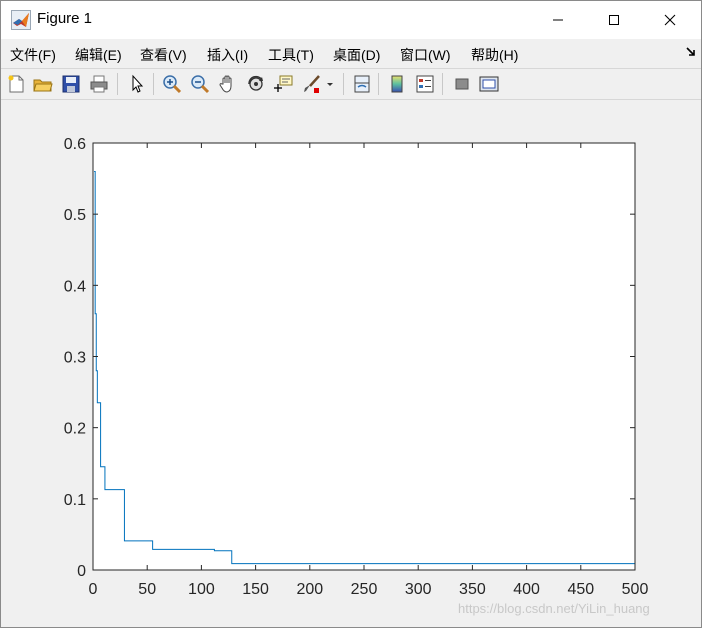 The height and width of the screenshot is (628, 702). I want to click on legend-button, so click(425, 84).